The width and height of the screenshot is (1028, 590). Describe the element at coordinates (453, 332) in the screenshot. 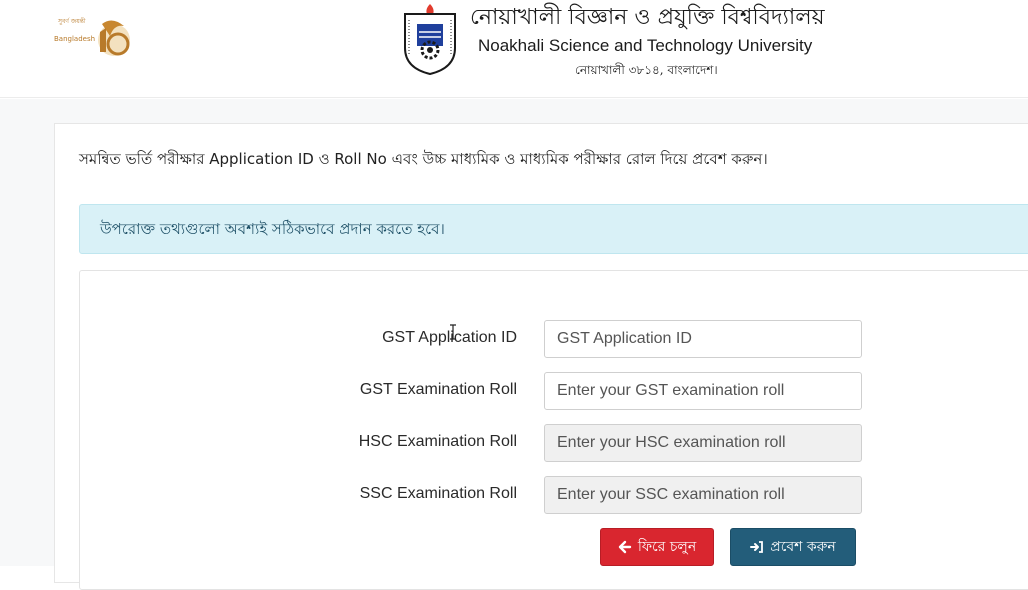

I see `text-cursor-icon` at that location.